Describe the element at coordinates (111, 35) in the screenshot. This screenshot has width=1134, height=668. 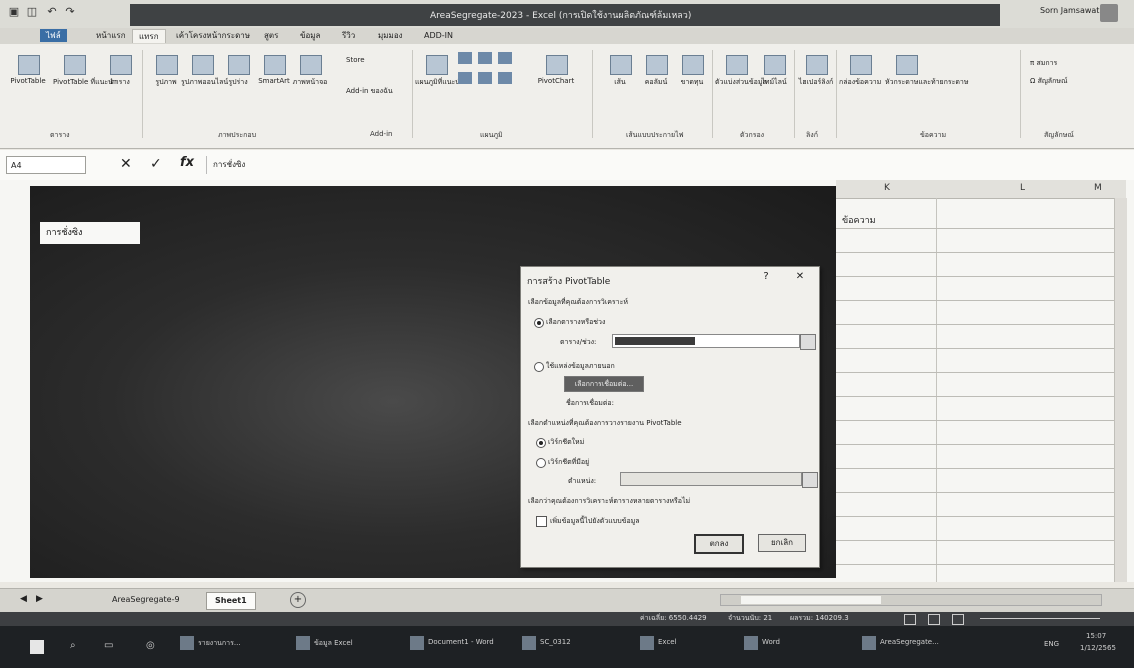
I see `tab-home: หน้าแรก` at that location.